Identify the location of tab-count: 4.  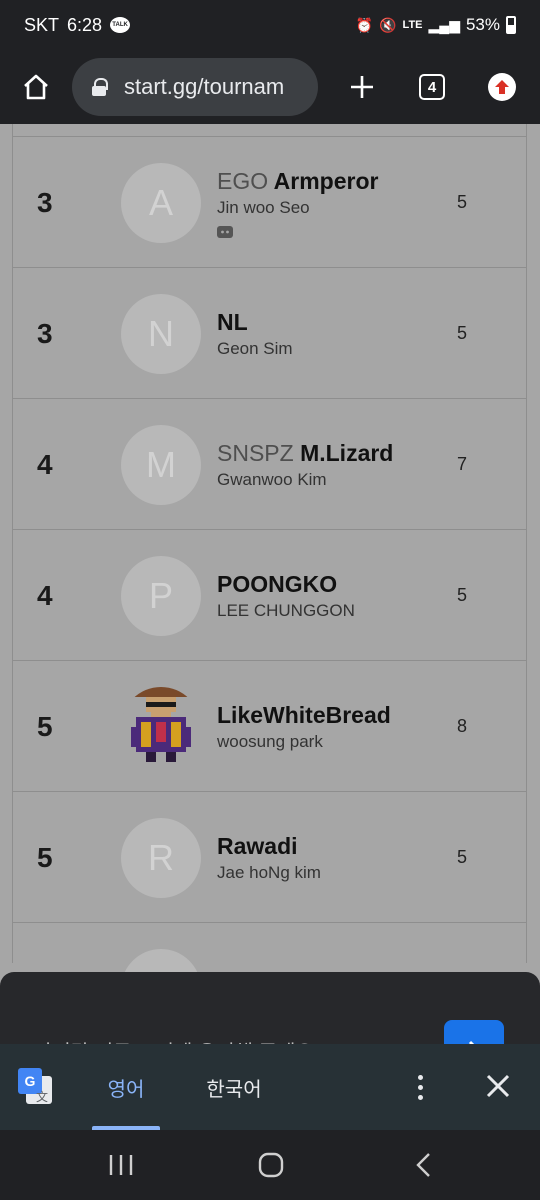
(432, 87).